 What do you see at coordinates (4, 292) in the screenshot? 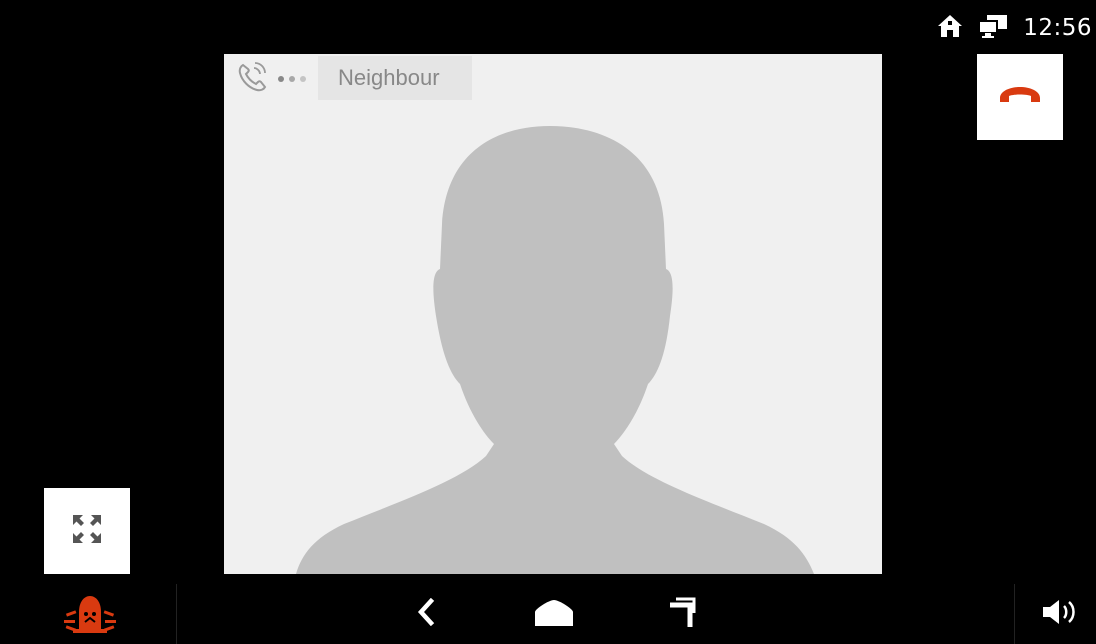
I see `left-edge` at bounding box center [4, 292].